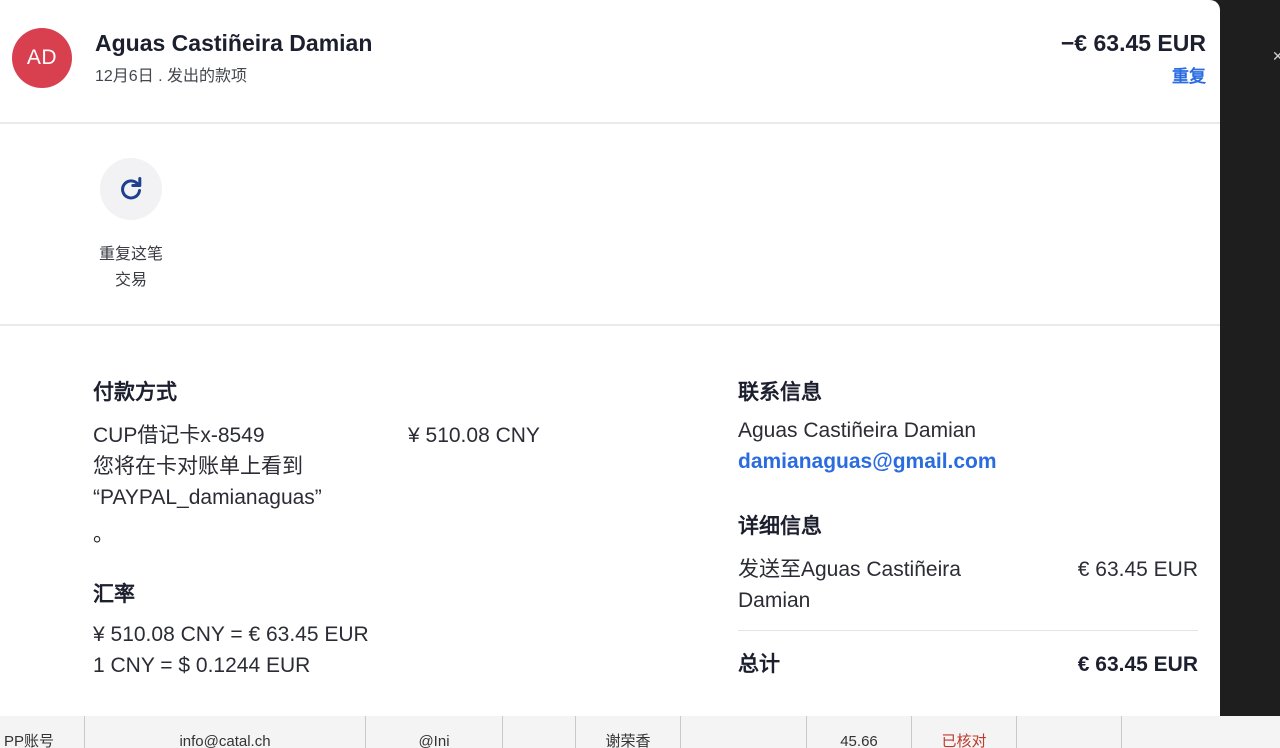 This screenshot has height=748, width=1280. Describe the element at coordinates (867, 461) in the screenshot. I see `contact-email-link: damianaguas@gmail.com` at that location.